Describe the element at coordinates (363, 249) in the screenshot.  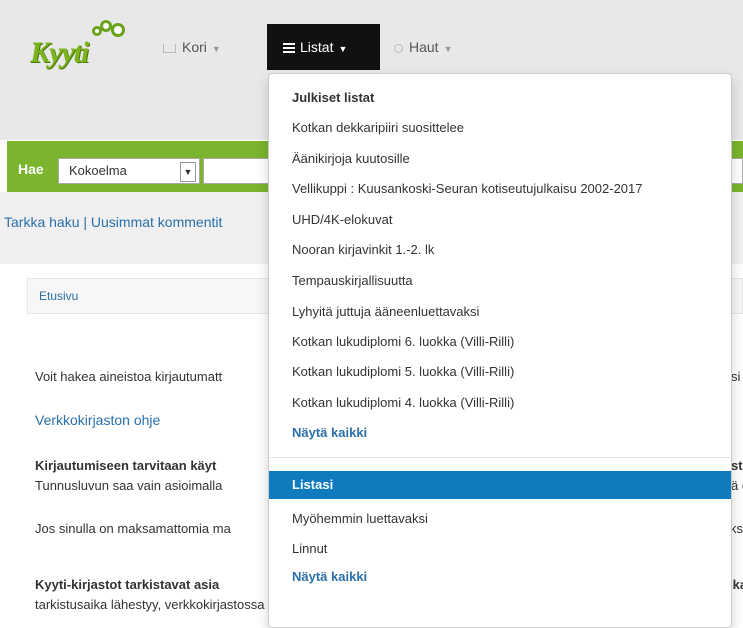
I see `public-list-item: Nooran kirjavinkit 1.-2. lk` at that location.